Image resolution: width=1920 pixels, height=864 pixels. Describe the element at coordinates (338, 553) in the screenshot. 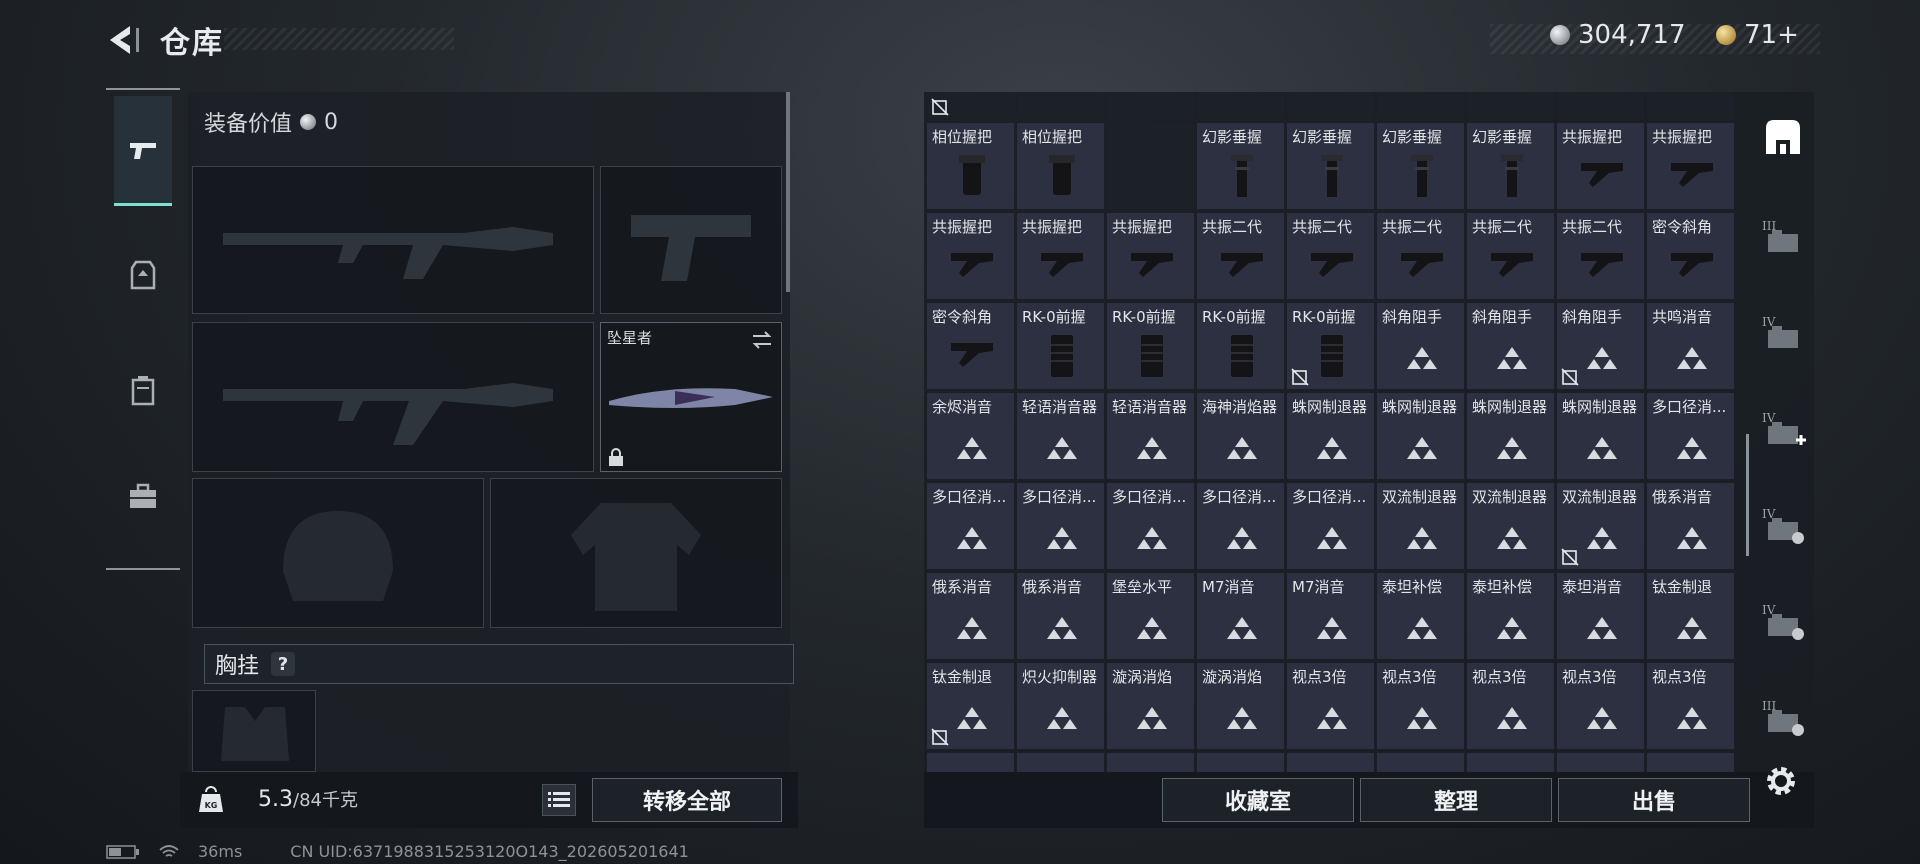

I see `helmet-slot` at that location.